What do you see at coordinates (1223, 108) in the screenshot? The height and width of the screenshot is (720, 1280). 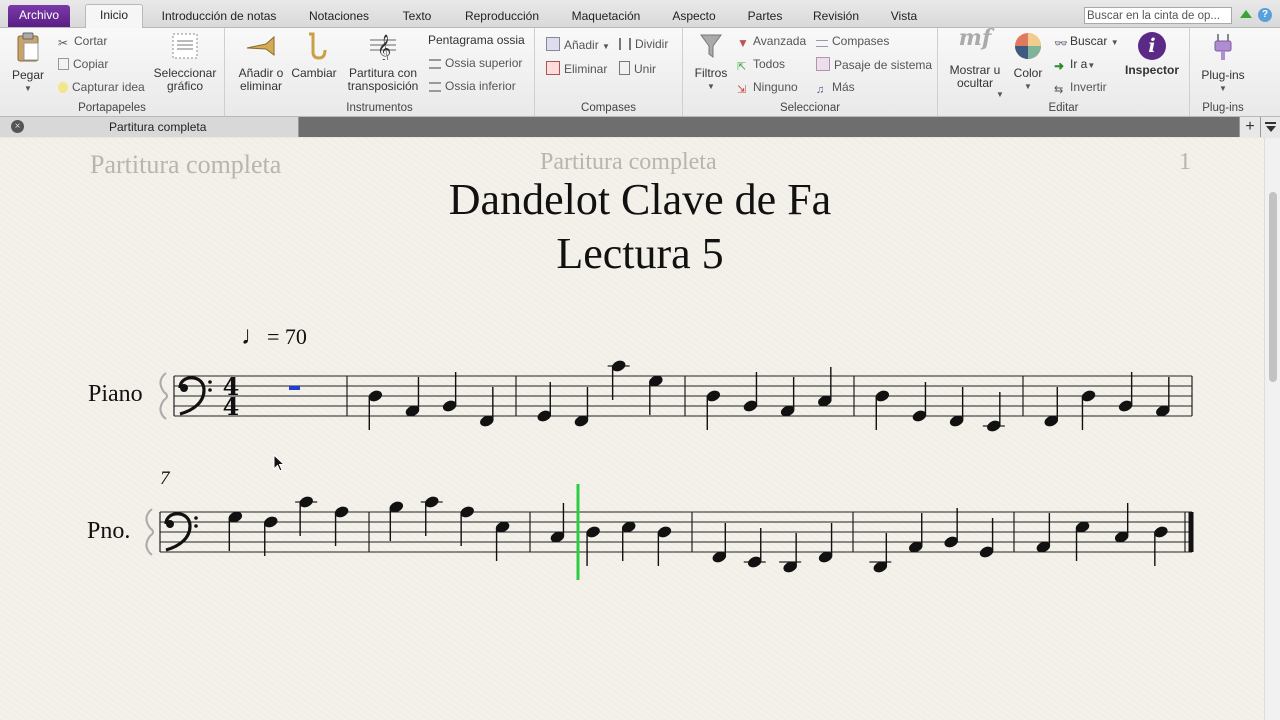 I see `group-label-plugins: Plug-ins` at bounding box center [1223, 108].